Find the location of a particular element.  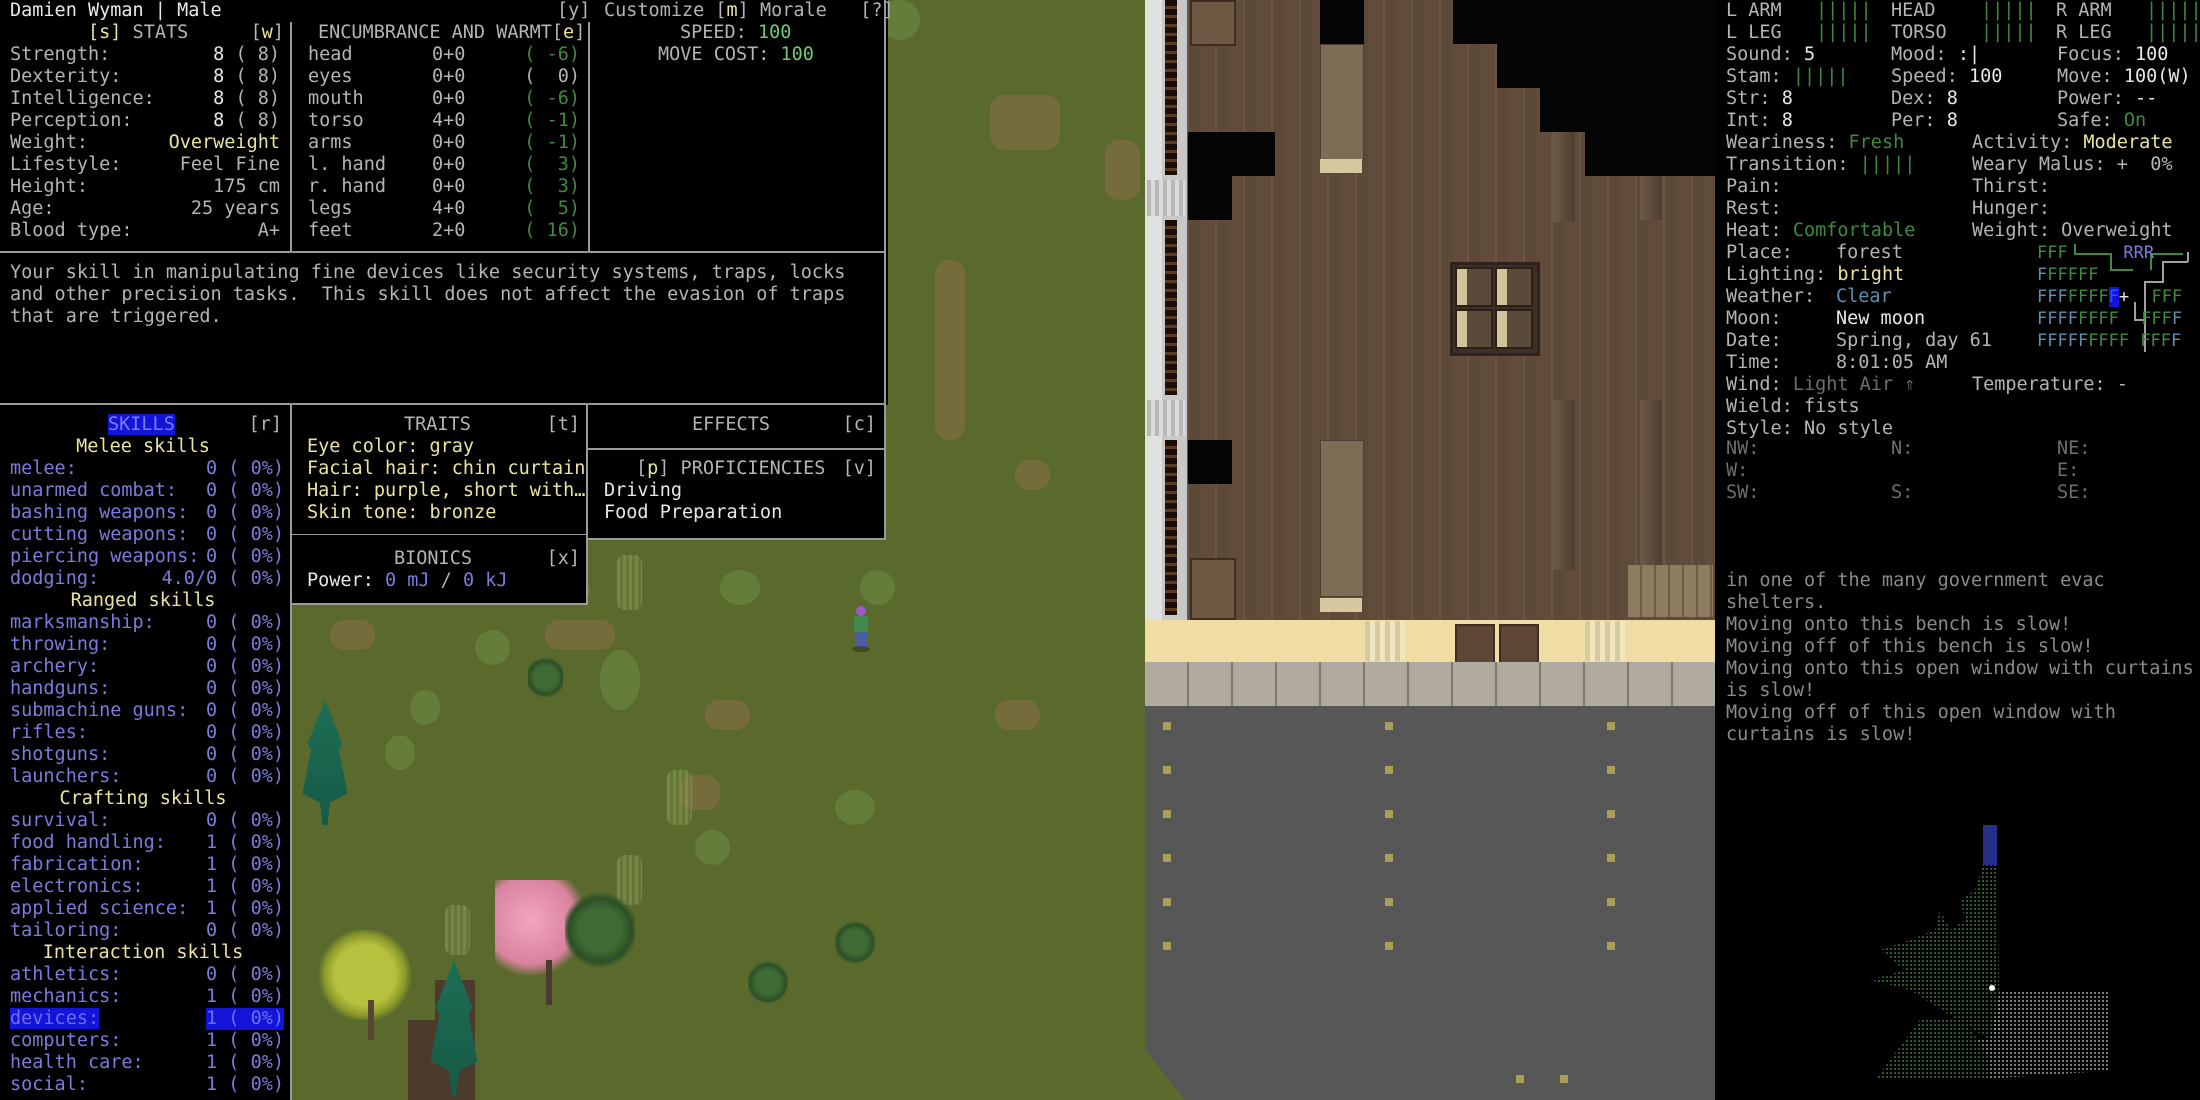

proficiencies-hotkey: [v] is located at coordinates (859, 469).